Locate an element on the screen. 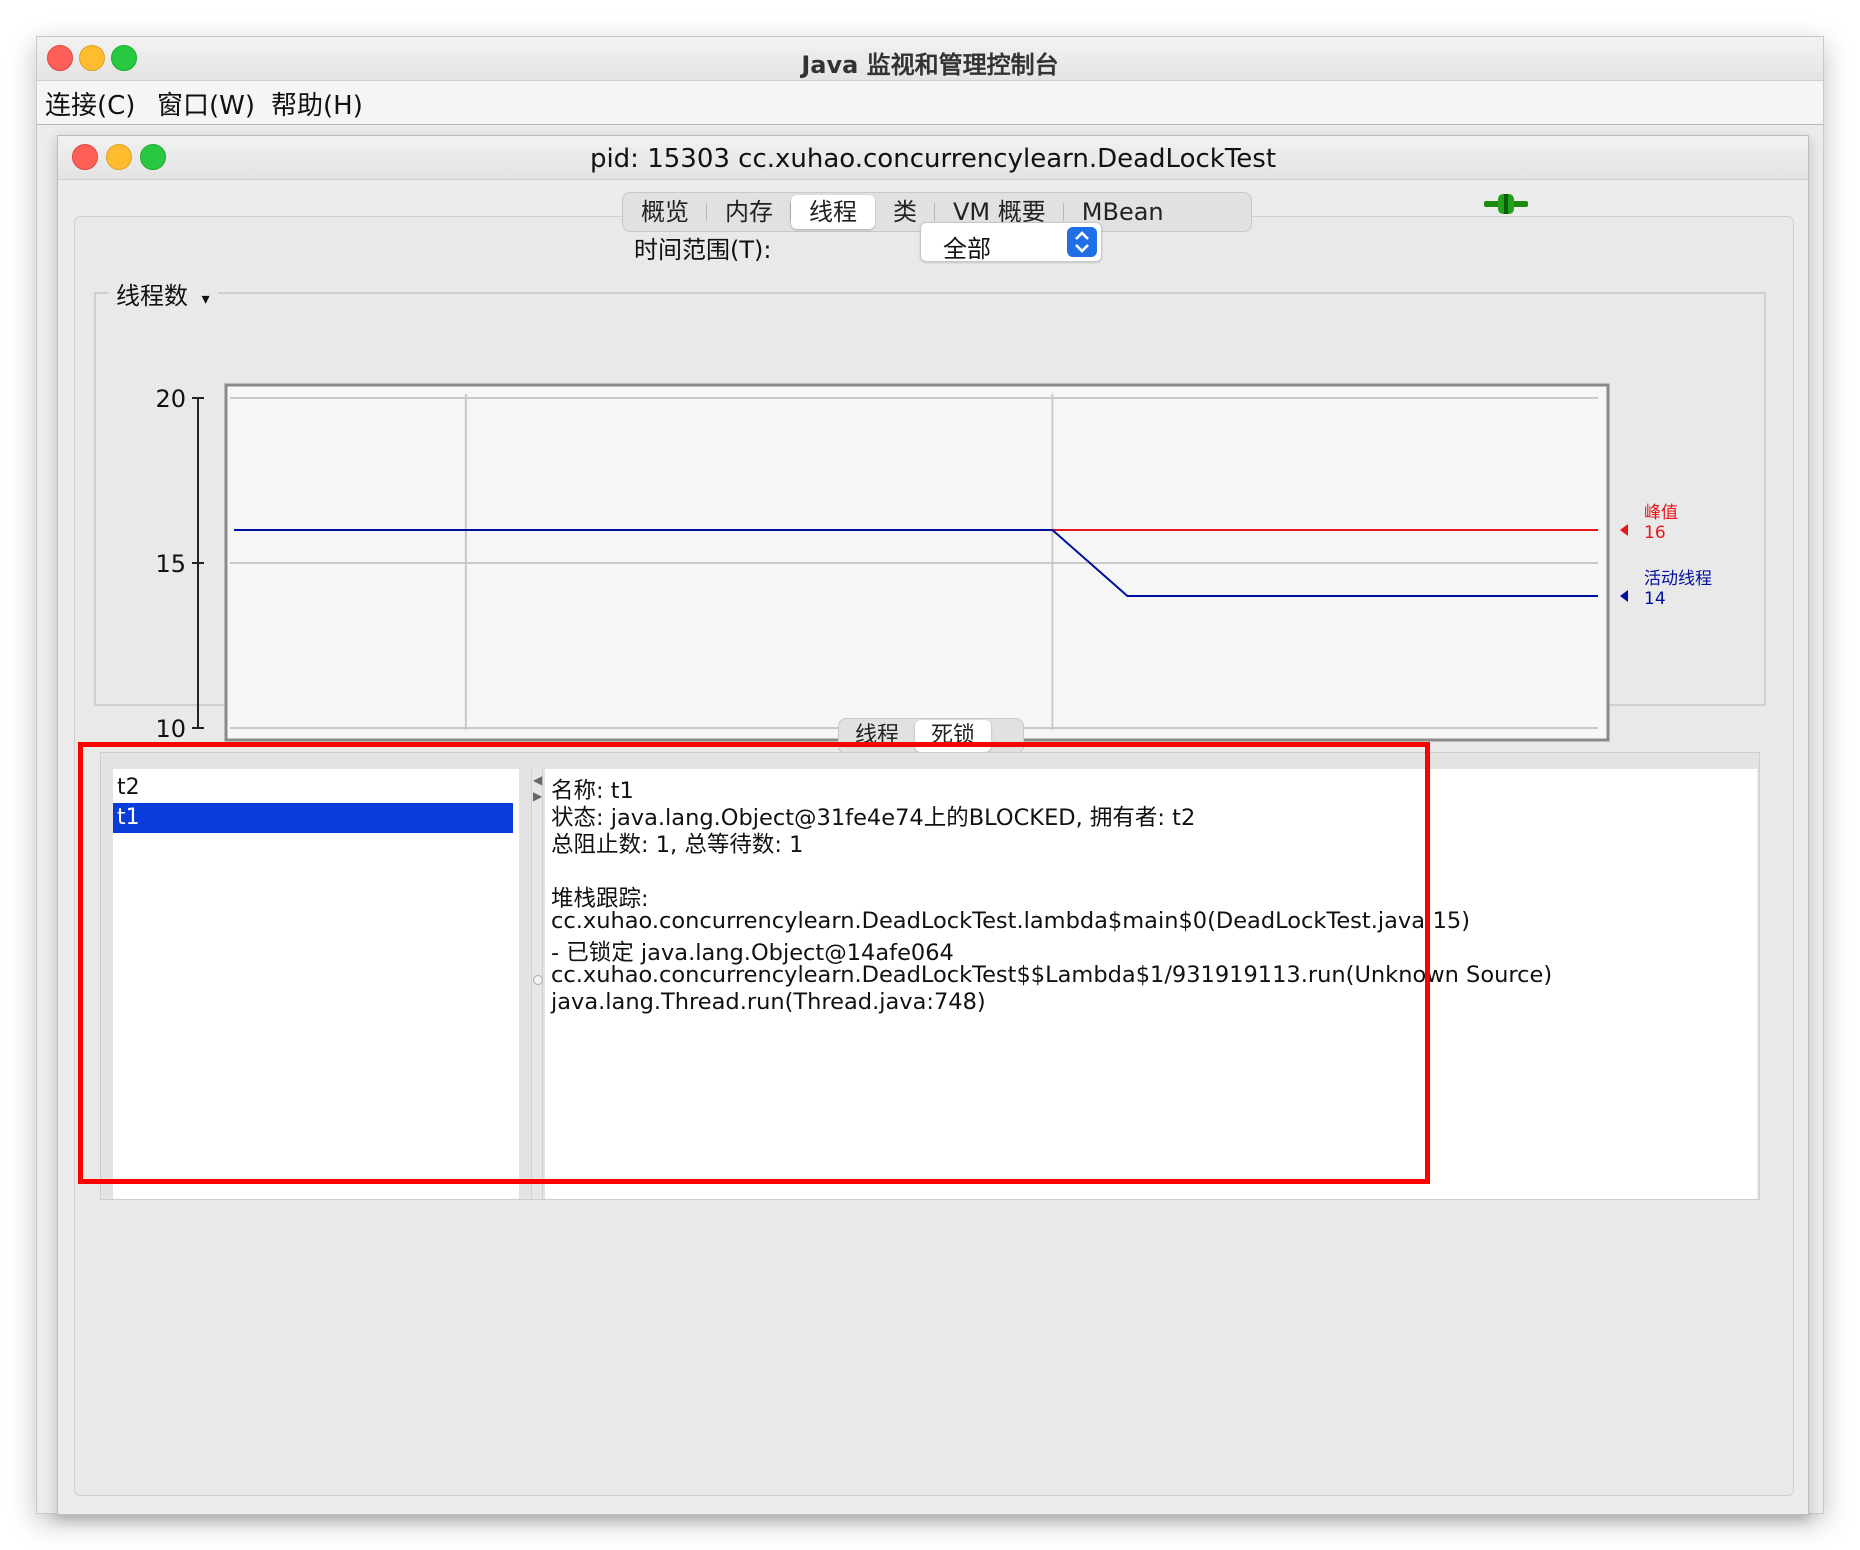 This screenshot has width=1860, height=1550. legend-value: 16 is located at coordinates (1655, 533).